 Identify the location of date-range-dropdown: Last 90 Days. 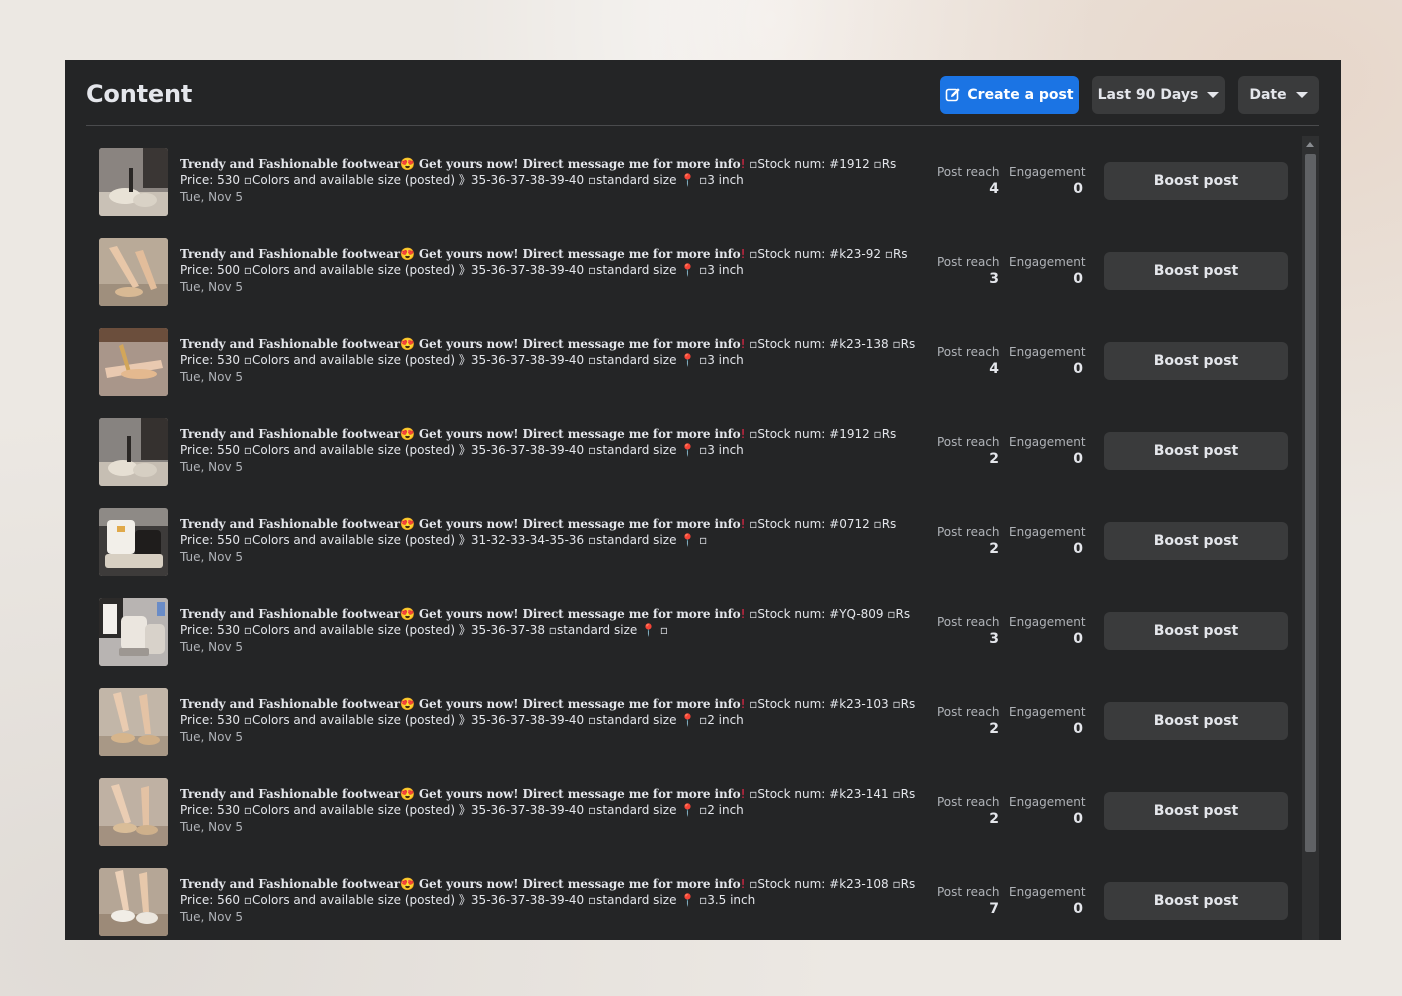
(1158, 95).